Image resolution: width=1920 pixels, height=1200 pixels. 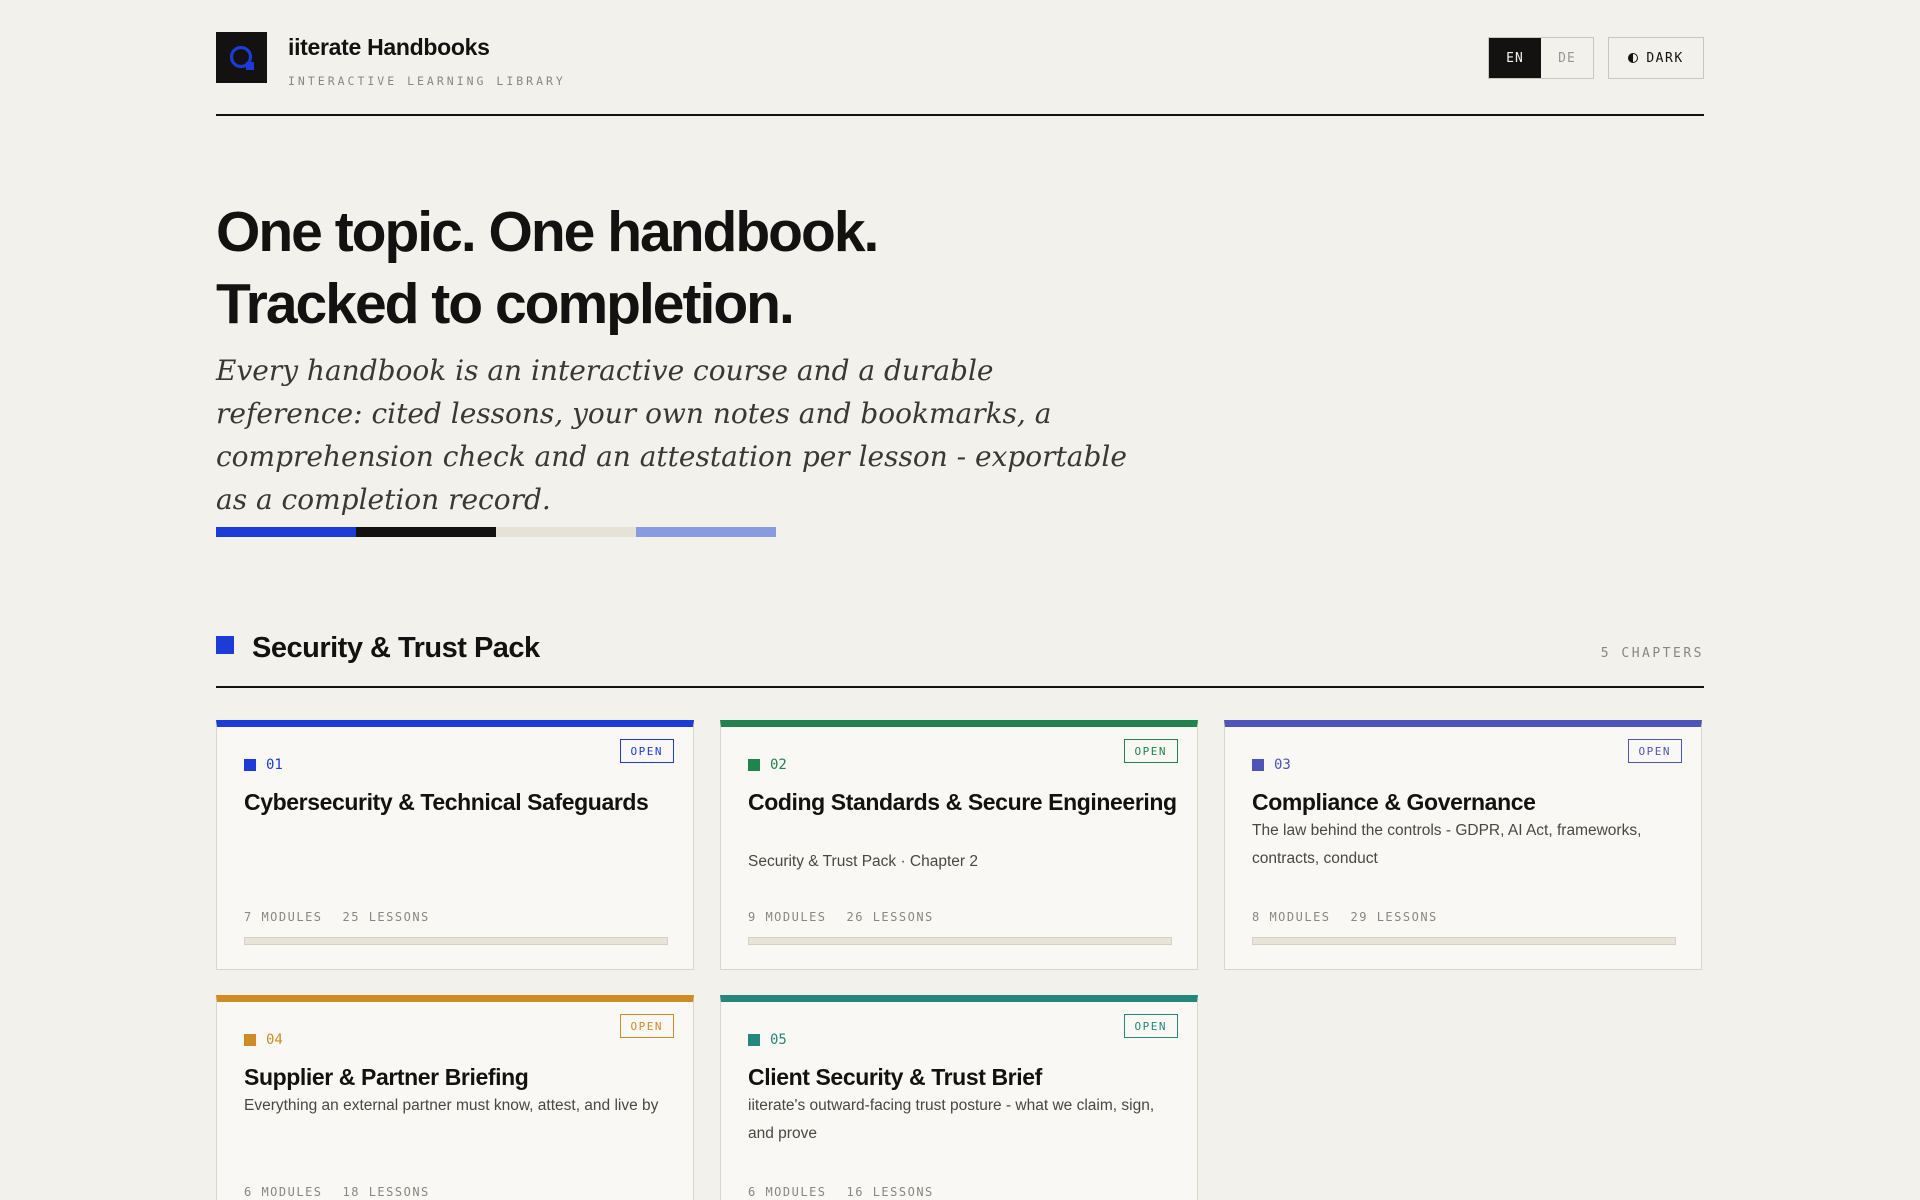 What do you see at coordinates (841, 917) in the screenshot?
I see `chapter-meta: 9 MODULES 26 LESSONS` at bounding box center [841, 917].